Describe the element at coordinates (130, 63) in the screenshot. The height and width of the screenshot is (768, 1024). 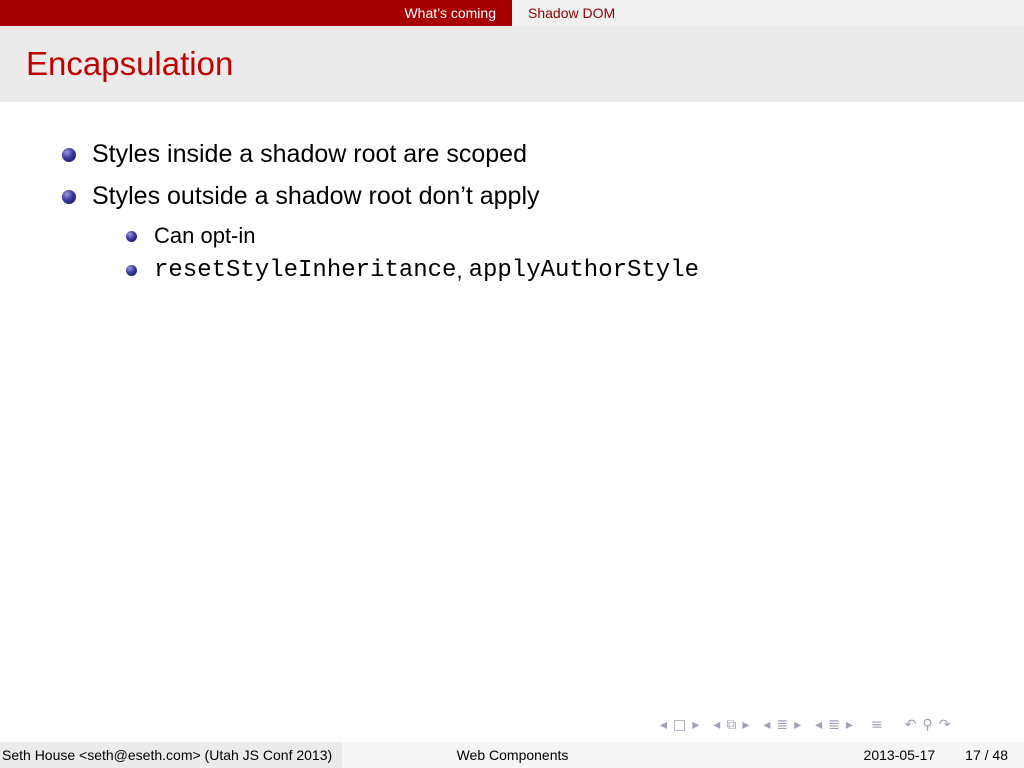
I see `frame-title: Encapsulation` at that location.